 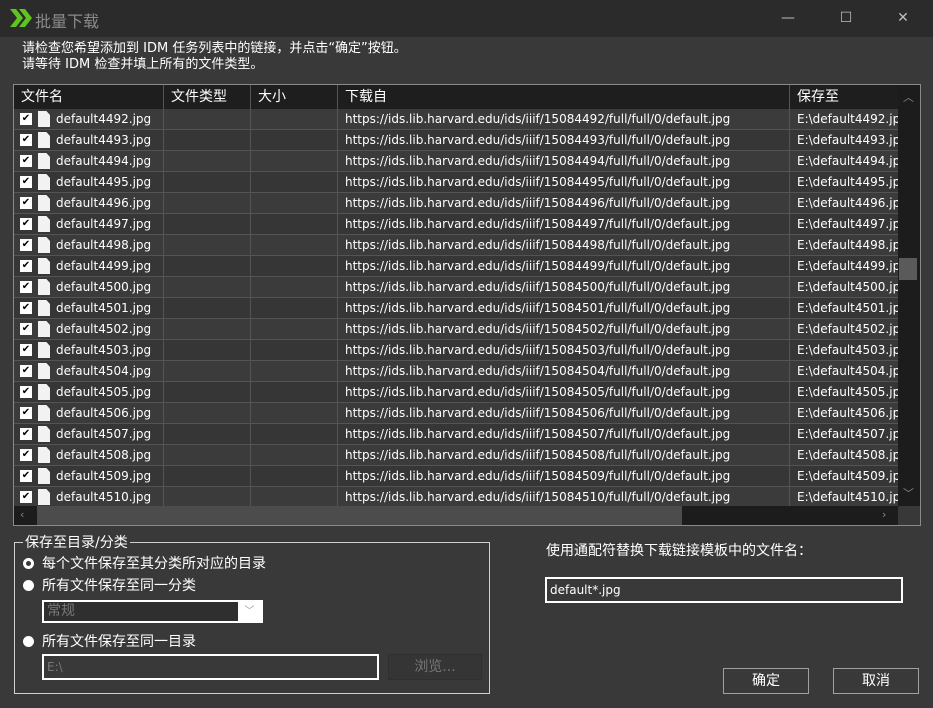 What do you see at coordinates (104, 161) in the screenshot?
I see `filename: default4494.jpg` at bounding box center [104, 161].